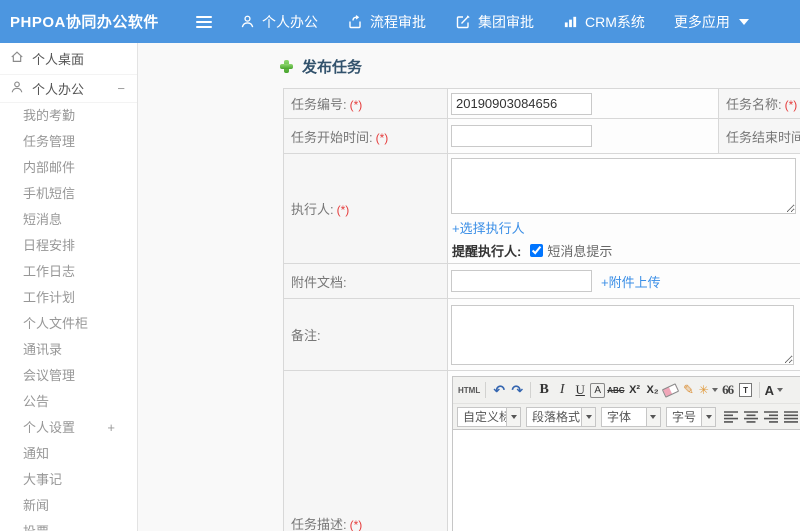  What do you see at coordinates (626, 390) in the screenshot?
I see `editor-toolbar-row1: HTML ↶ ↷ B I U A ABC X² X₂ ✎ ✳ 66 T A` at bounding box center [626, 390].